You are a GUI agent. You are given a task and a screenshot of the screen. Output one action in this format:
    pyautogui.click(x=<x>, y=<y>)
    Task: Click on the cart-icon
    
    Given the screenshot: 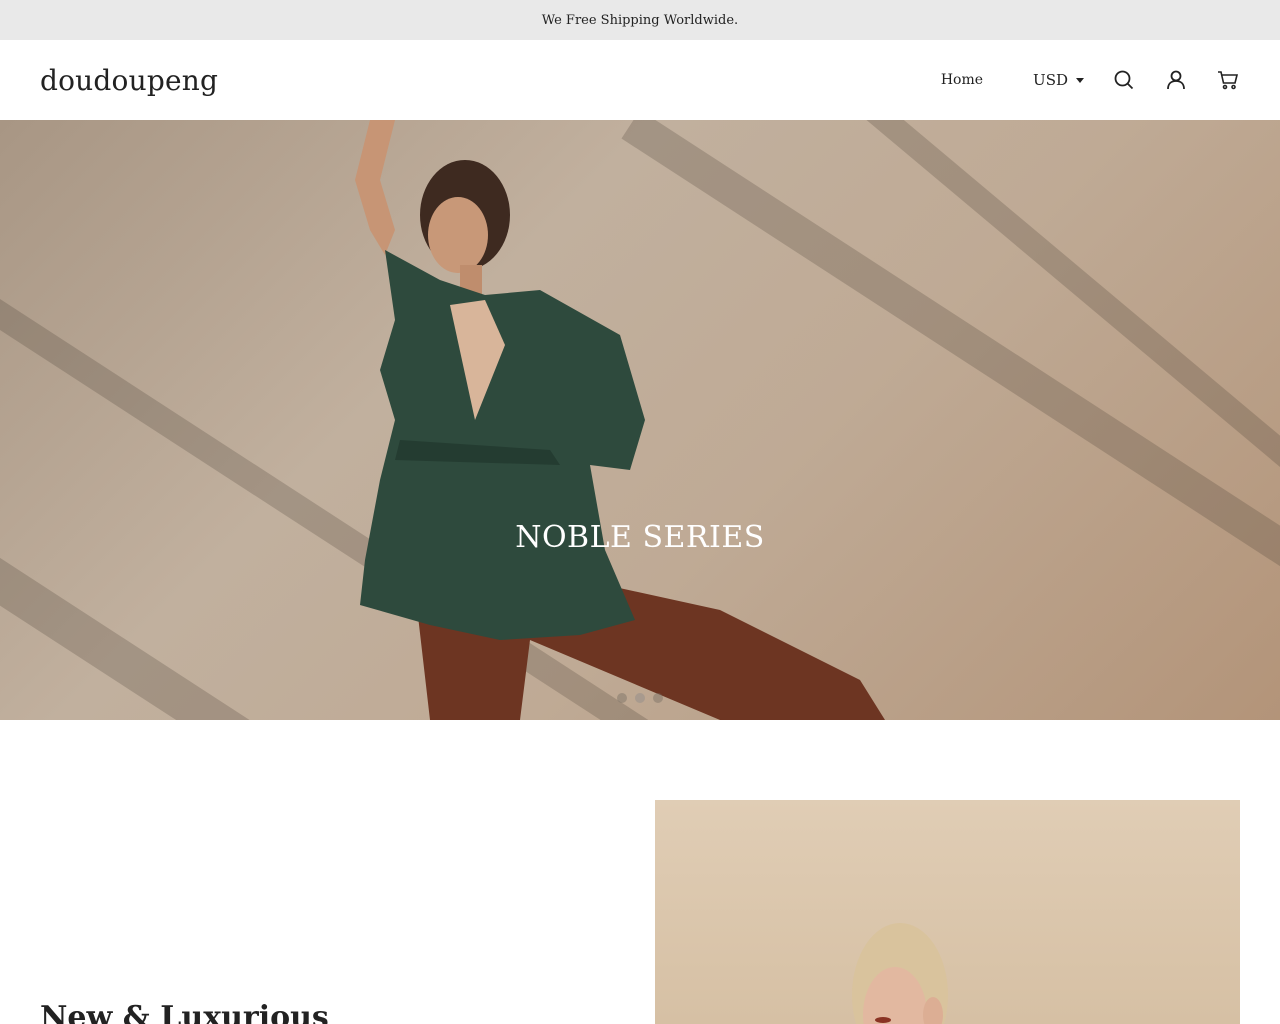 What is the action you would take?
    pyautogui.click(x=1228, y=80)
    